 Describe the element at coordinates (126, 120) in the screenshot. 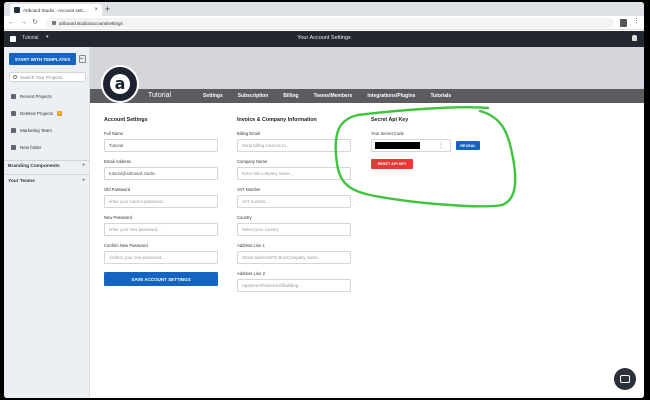

I see `account-settings-title: Account Settings` at that location.